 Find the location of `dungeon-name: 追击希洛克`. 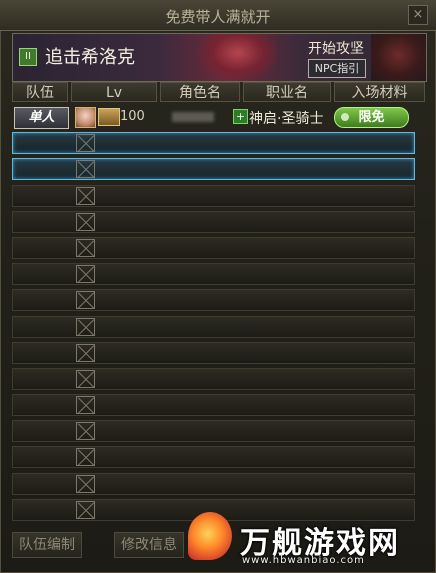

dungeon-name: 追击希洛克 is located at coordinates (90, 57).